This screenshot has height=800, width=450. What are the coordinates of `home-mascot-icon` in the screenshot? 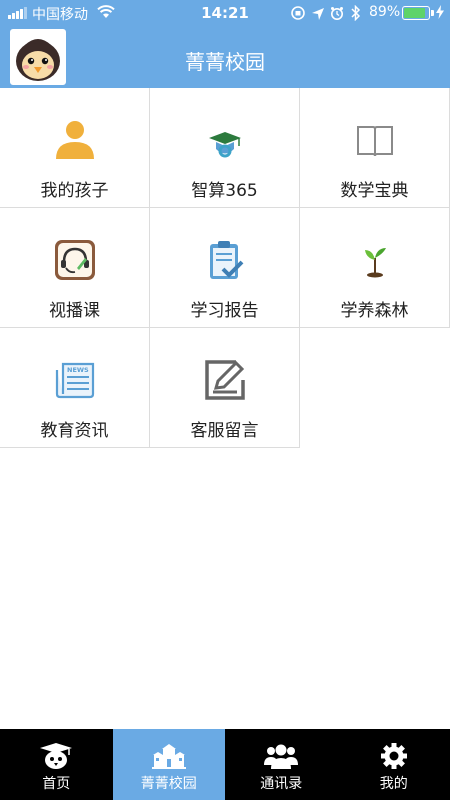 It's located at (56, 756).